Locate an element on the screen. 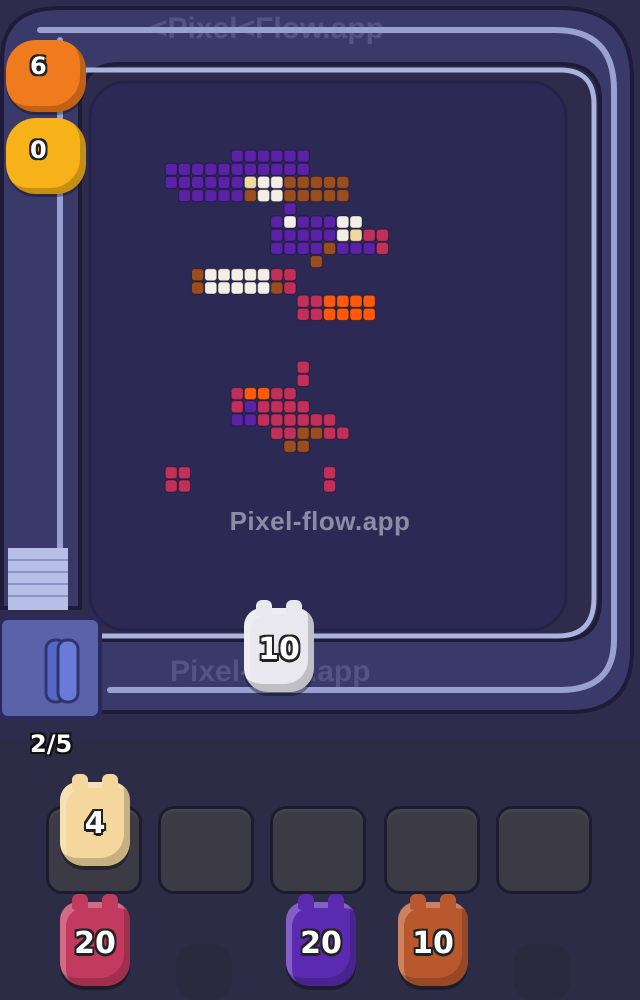 This screenshot has height=1000, width=640. queue-pig-3-count: 20 is located at coordinates (321, 943).